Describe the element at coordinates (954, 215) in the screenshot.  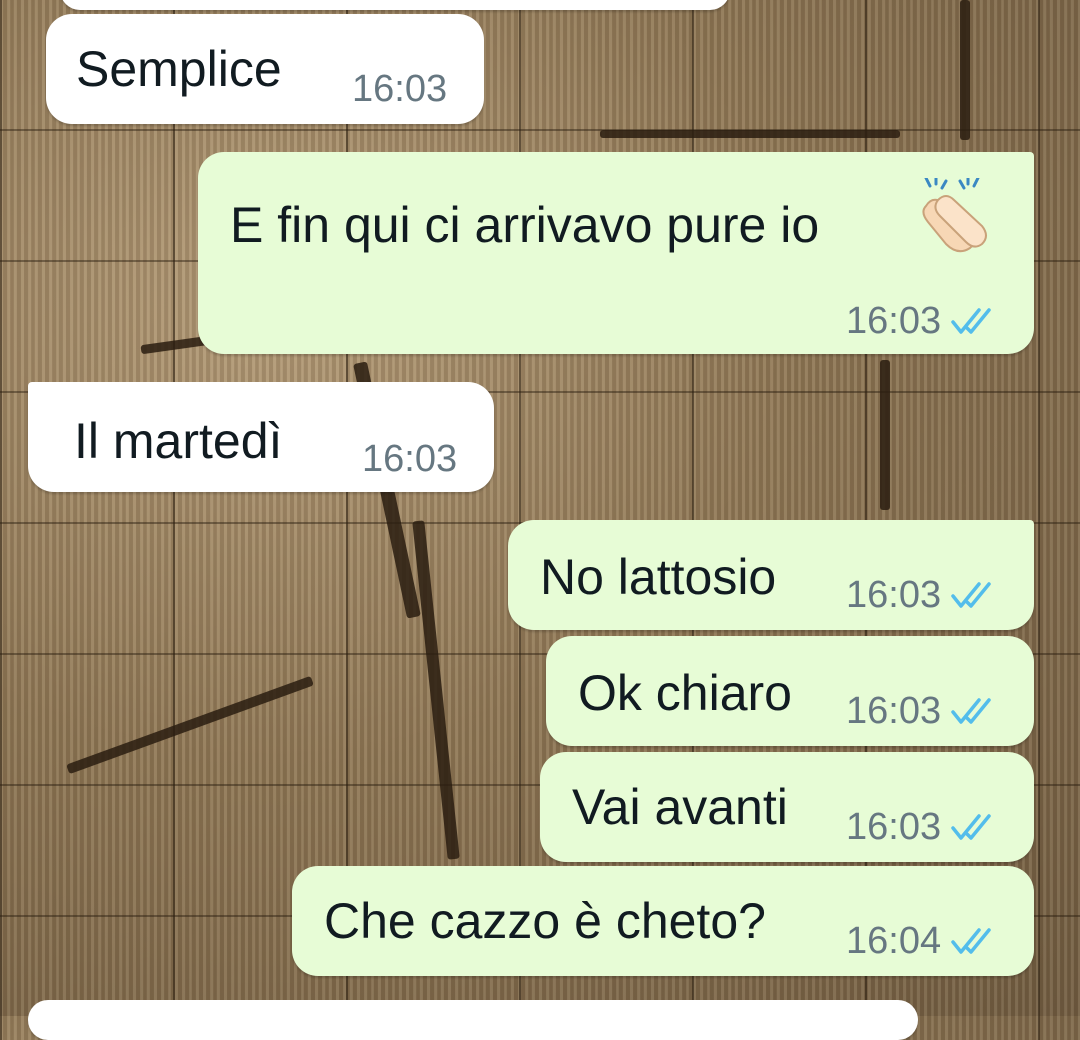
I see `clapping-hands-icon` at that location.